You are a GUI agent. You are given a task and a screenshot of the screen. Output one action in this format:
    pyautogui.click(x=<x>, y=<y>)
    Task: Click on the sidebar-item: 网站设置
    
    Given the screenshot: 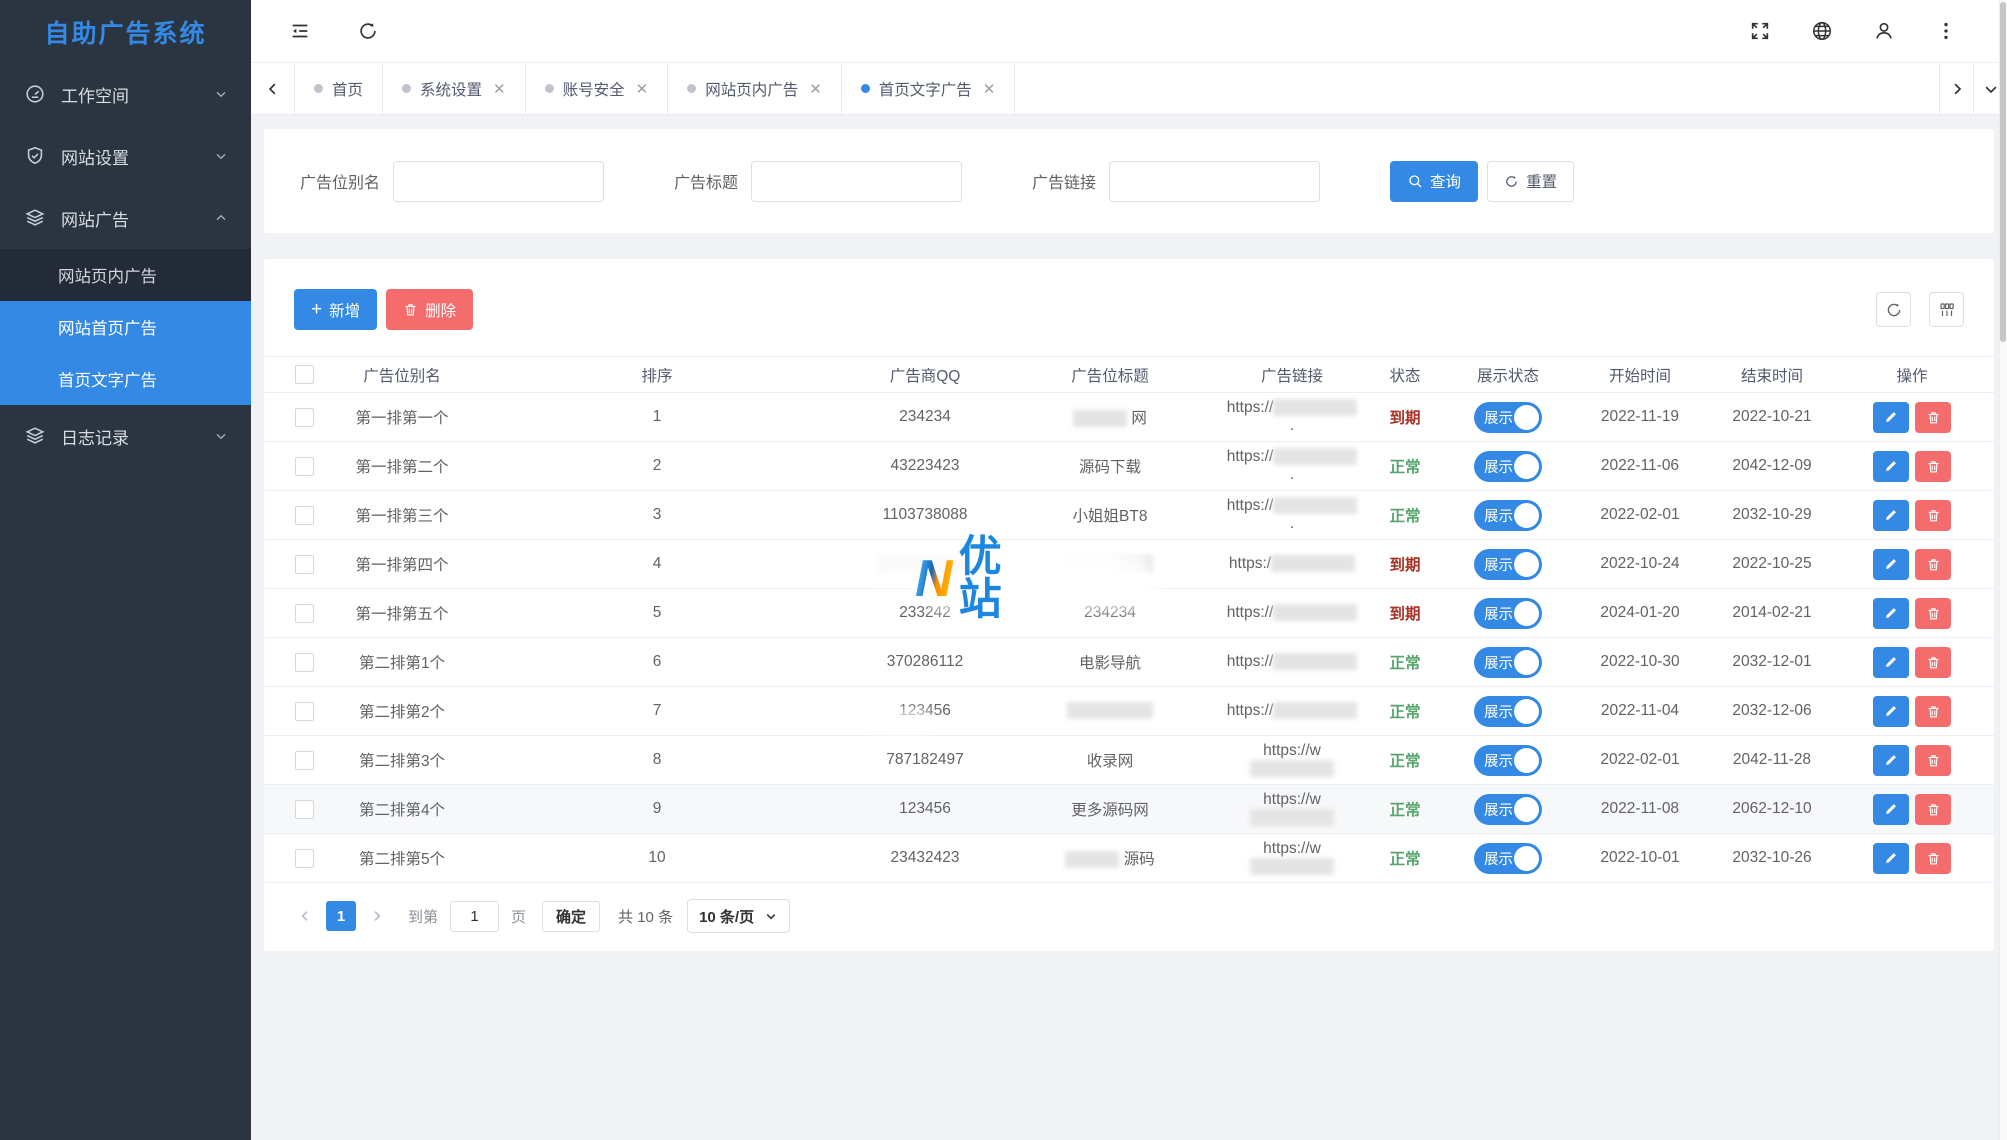 What is the action you would take?
    pyautogui.click(x=125, y=156)
    